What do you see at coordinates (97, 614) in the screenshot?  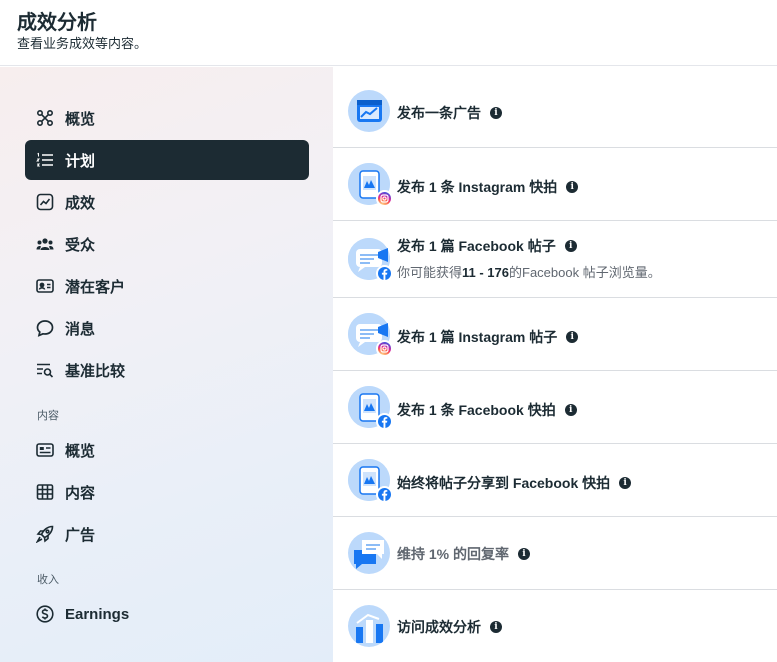 I see `sidebar-item-label: Earnings` at bounding box center [97, 614].